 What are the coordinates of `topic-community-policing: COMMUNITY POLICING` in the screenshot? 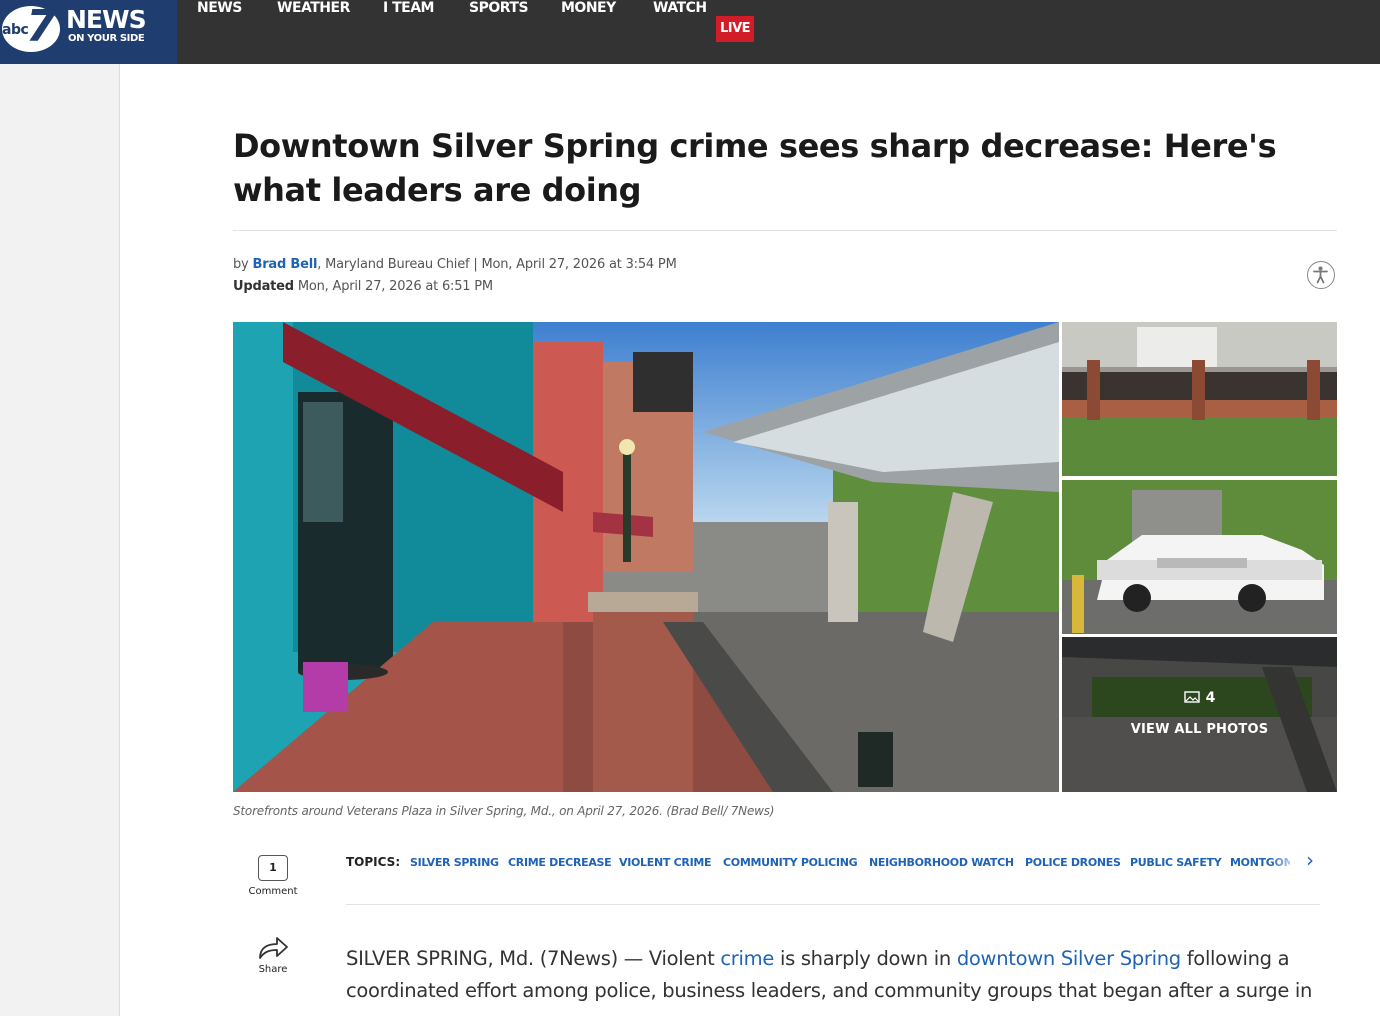 It's located at (790, 862).